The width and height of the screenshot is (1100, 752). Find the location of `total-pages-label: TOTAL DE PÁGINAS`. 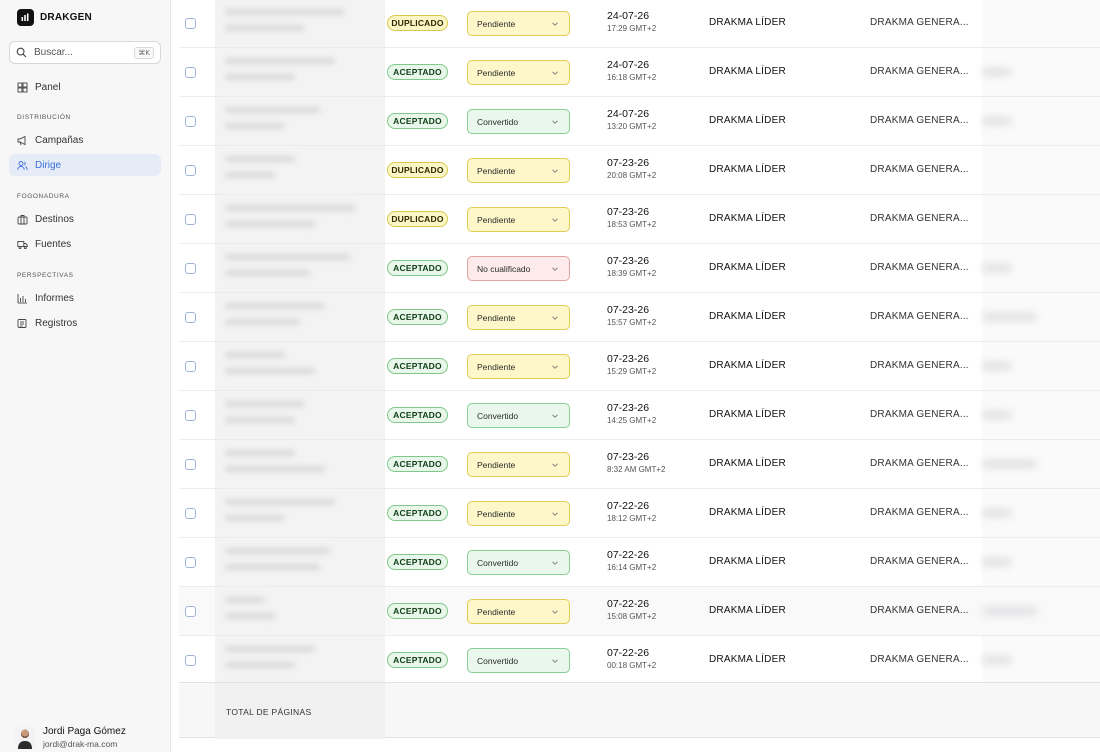

total-pages-label: TOTAL DE PÁGINAS is located at coordinates (269, 712).